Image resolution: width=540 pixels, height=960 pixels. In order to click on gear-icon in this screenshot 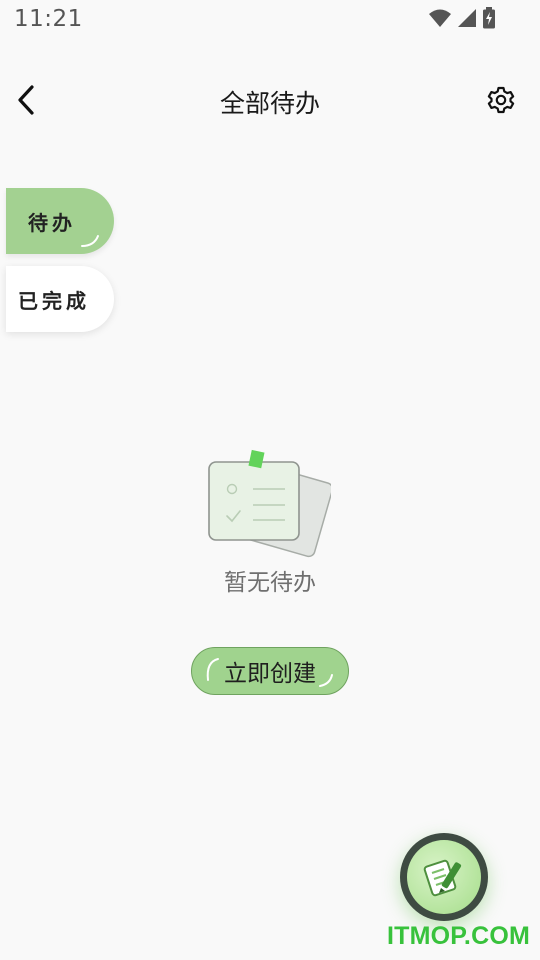, I will do `click(501, 100)`.